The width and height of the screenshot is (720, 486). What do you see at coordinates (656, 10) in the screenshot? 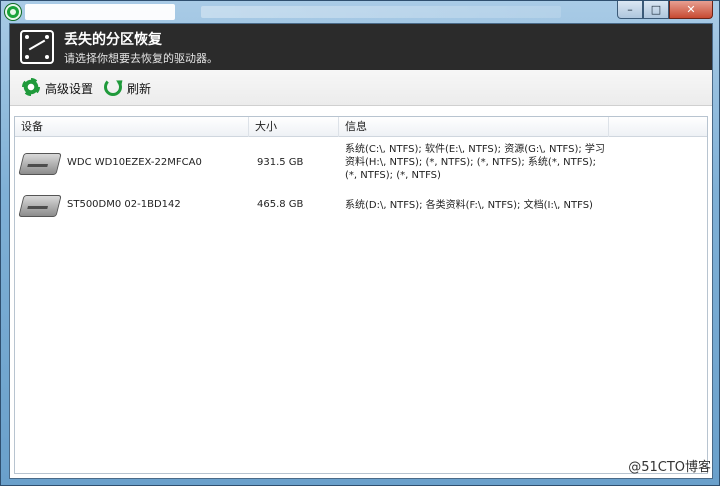
I see `maximize-button: □` at bounding box center [656, 10].